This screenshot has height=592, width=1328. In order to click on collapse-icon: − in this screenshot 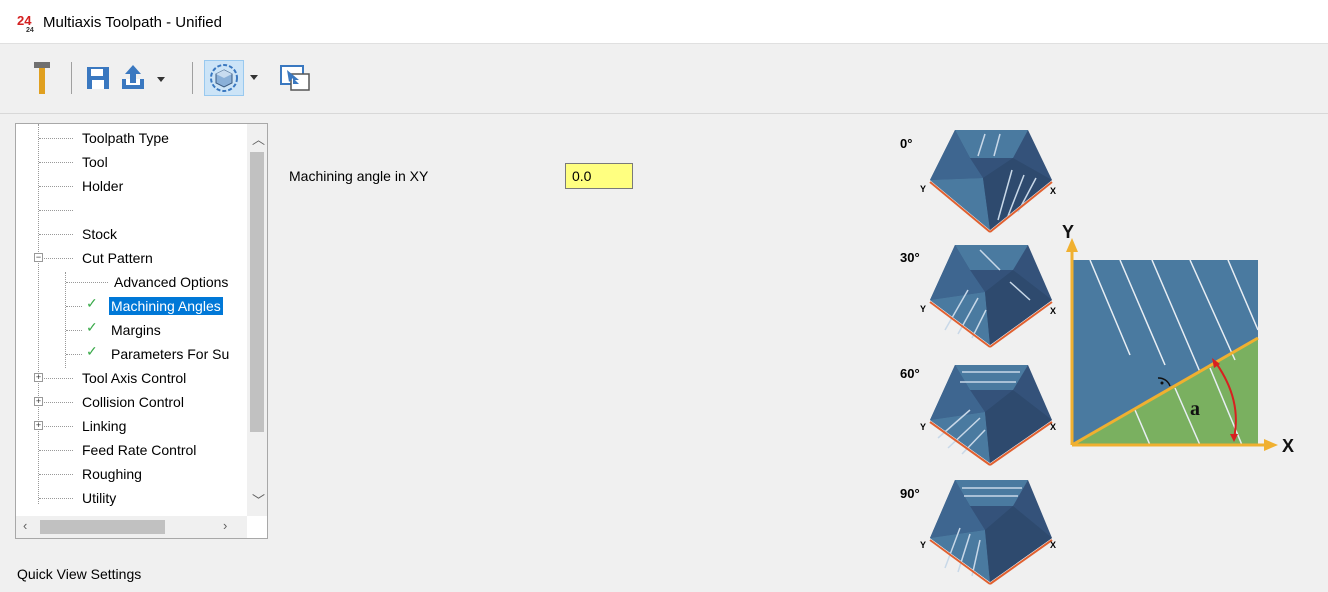, I will do `click(38, 257)`.